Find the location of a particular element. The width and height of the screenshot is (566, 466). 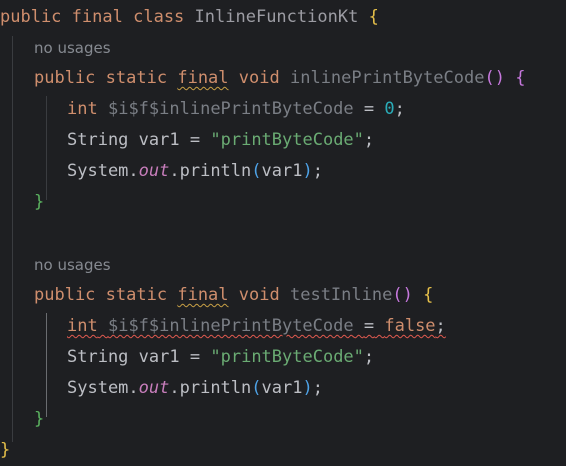

code-line-method-1-stmt-3: System.out.println(var1); is located at coordinates (195, 171).